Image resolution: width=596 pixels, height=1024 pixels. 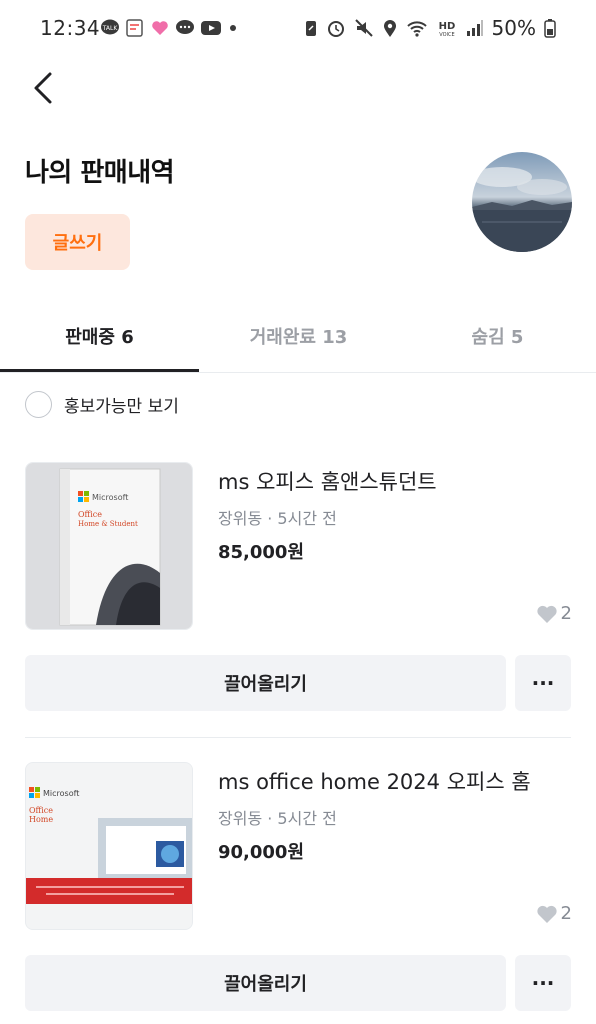 I want to click on svg-text: Home, so click(x=41, y=819).